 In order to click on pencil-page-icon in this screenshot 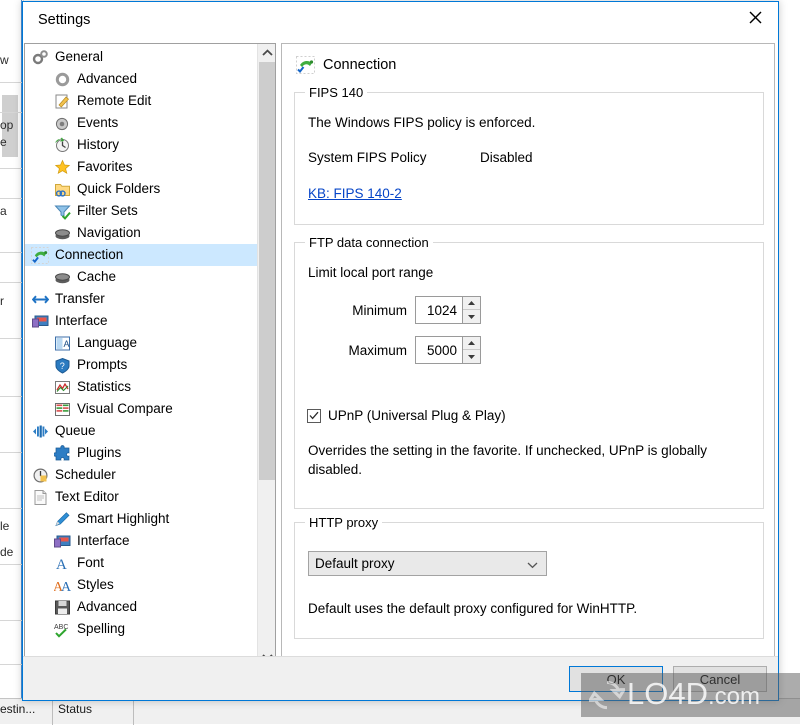, I will do `click(62, 101)`.